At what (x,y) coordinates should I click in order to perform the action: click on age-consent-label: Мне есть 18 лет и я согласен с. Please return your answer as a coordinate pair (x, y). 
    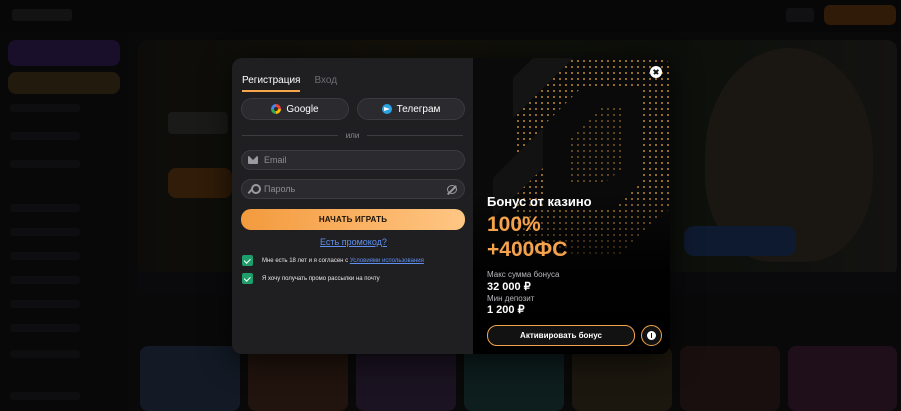
    Looking at the image, I should click on (306, 260).